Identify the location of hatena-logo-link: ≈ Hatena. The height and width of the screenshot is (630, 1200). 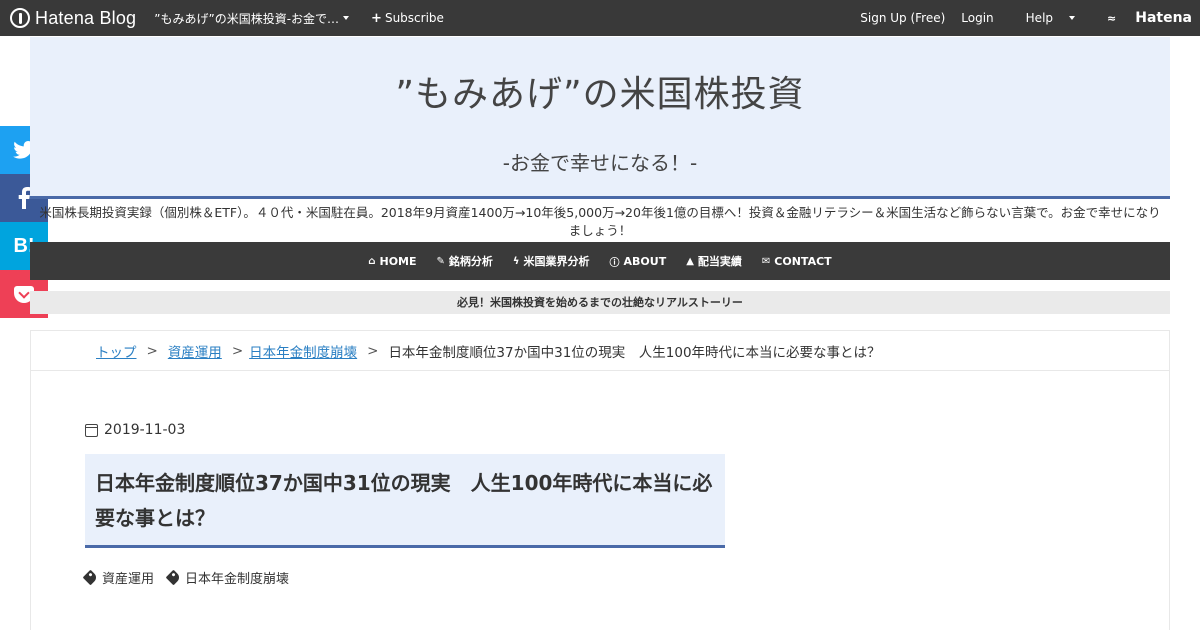
(1141, 18).